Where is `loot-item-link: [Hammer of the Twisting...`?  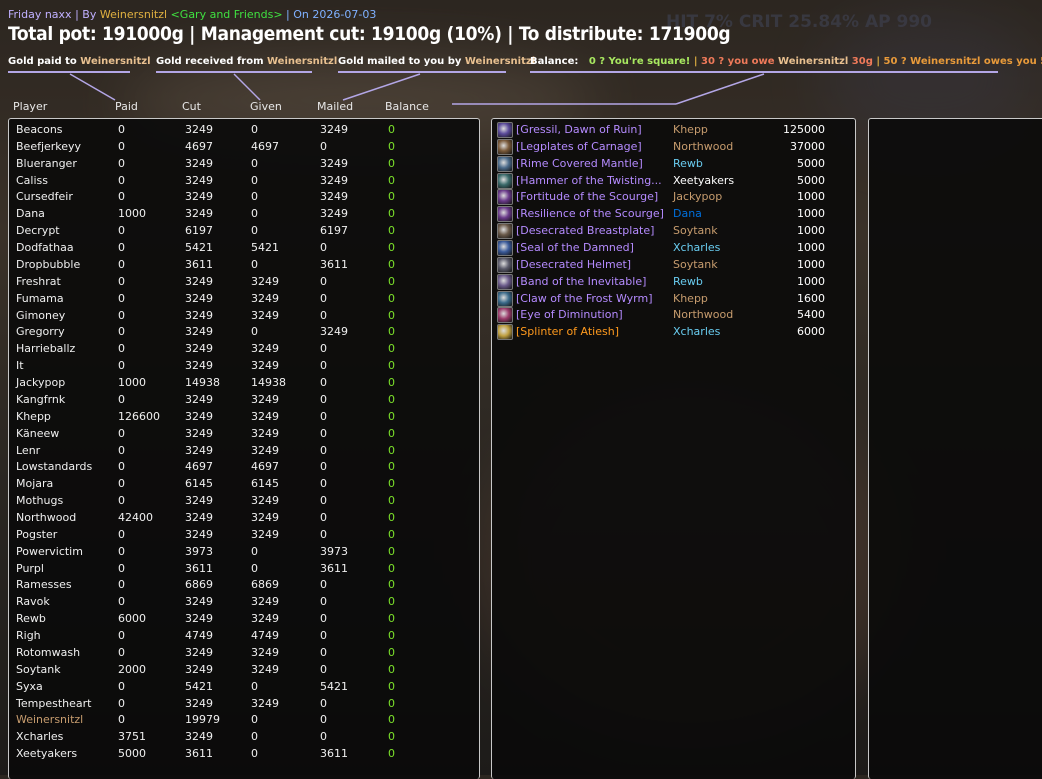 loot-item-link: [Hammer of the Twisting... is located at coordinates (589, 180).